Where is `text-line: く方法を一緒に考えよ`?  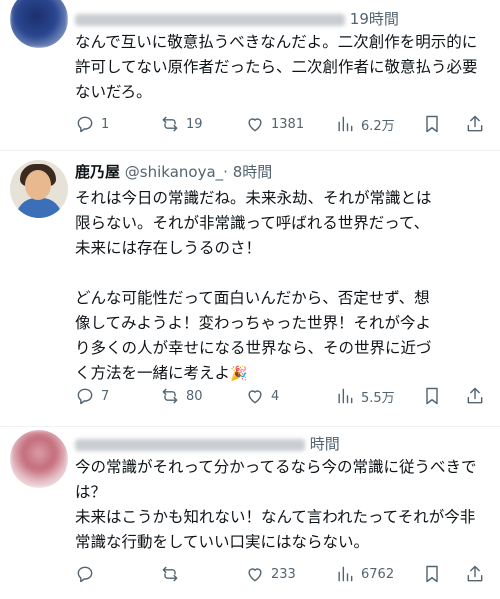 text-line: く方法を一緒に考えよ is located at coordinates (153, 373).